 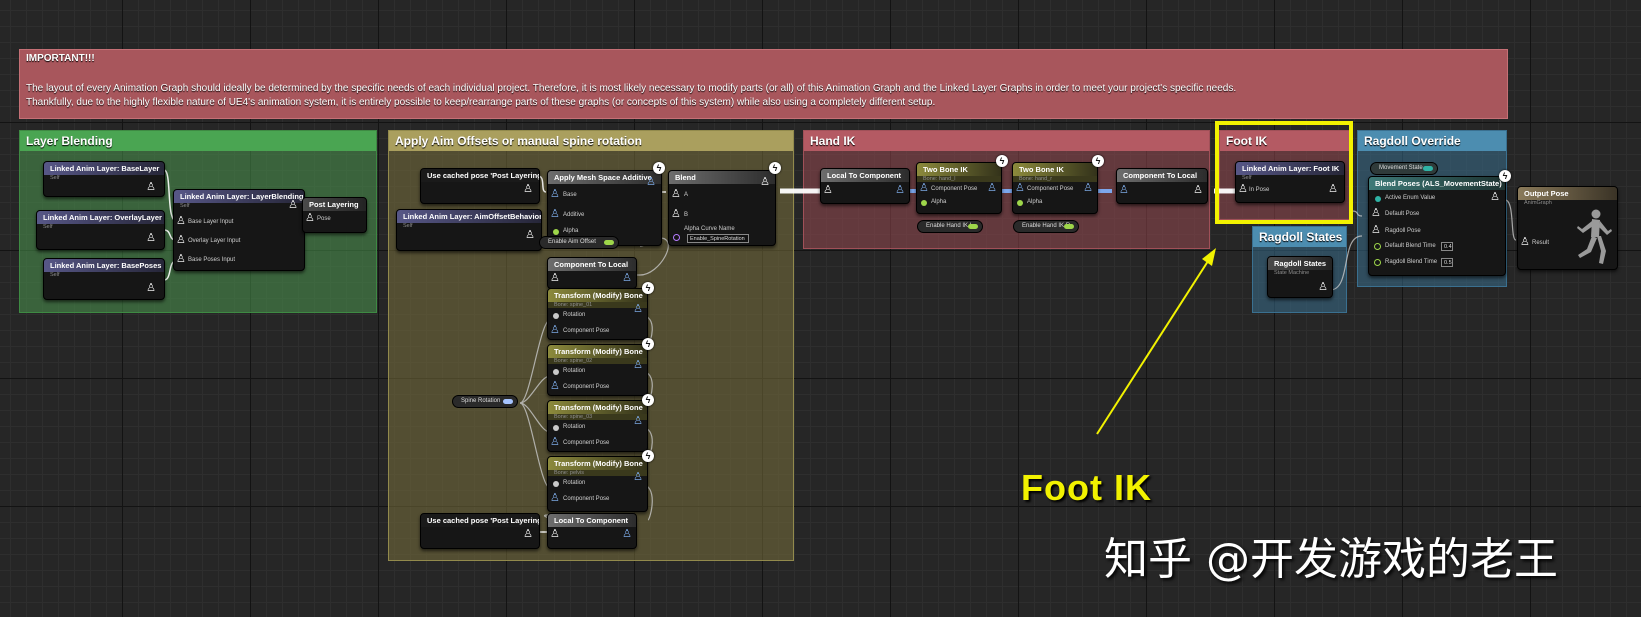 What do you see at coordinates (1331, 559) in the screenshot?
I see `watermark-text: 知乎 @开发游戏的老王` at bounding box center [1331, 559].